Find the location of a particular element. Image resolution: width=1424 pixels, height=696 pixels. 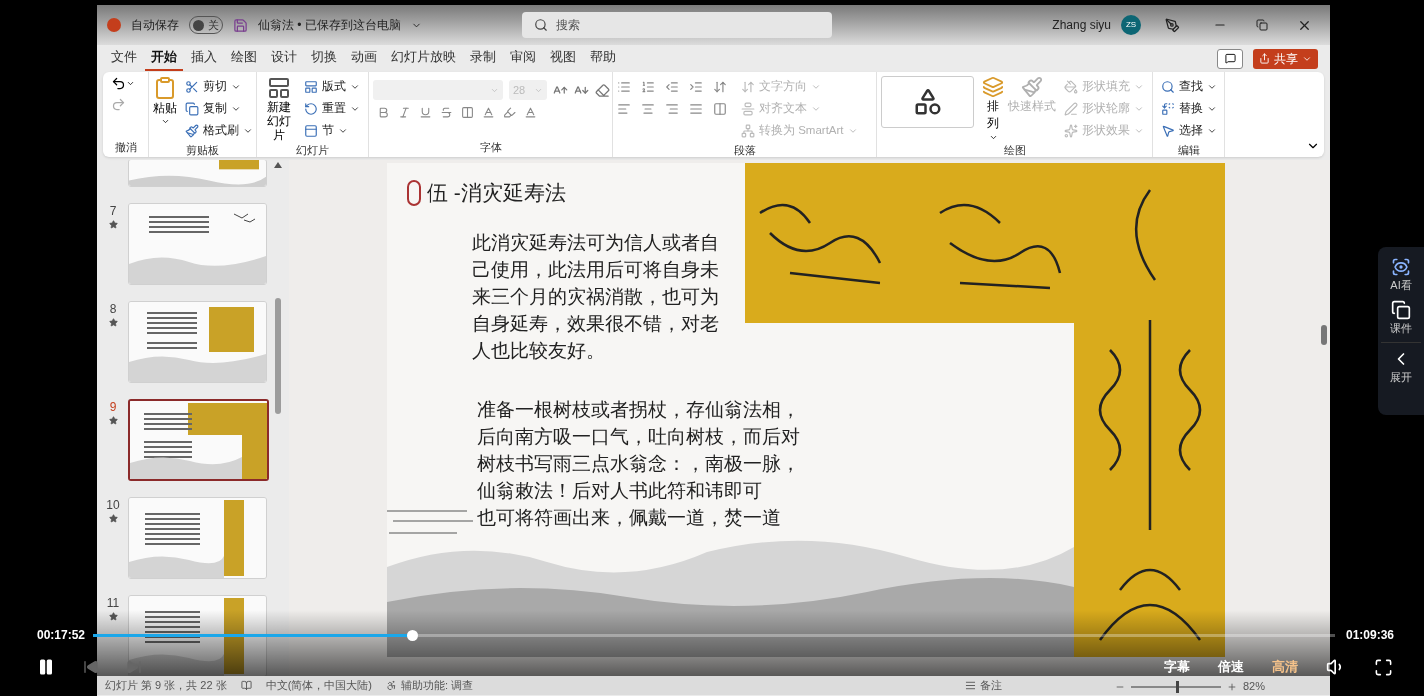

line-spacing-icon is located at coordinates (720, 87).